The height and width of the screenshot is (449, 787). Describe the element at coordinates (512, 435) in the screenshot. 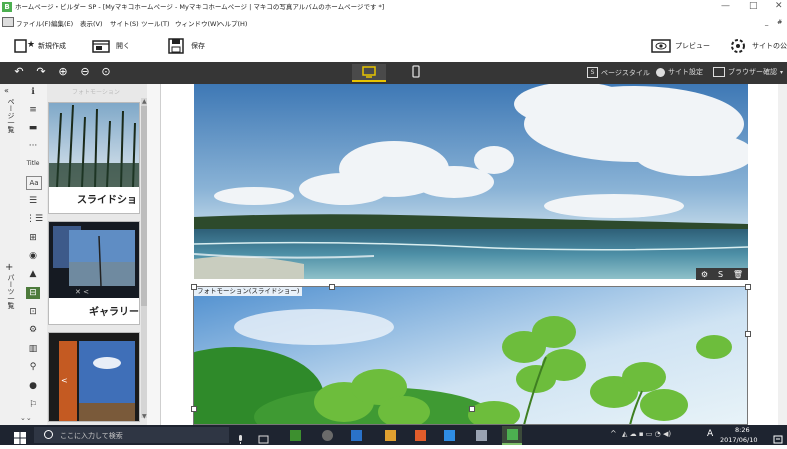

I see `taskbar-homepage-builder-button` at that location.